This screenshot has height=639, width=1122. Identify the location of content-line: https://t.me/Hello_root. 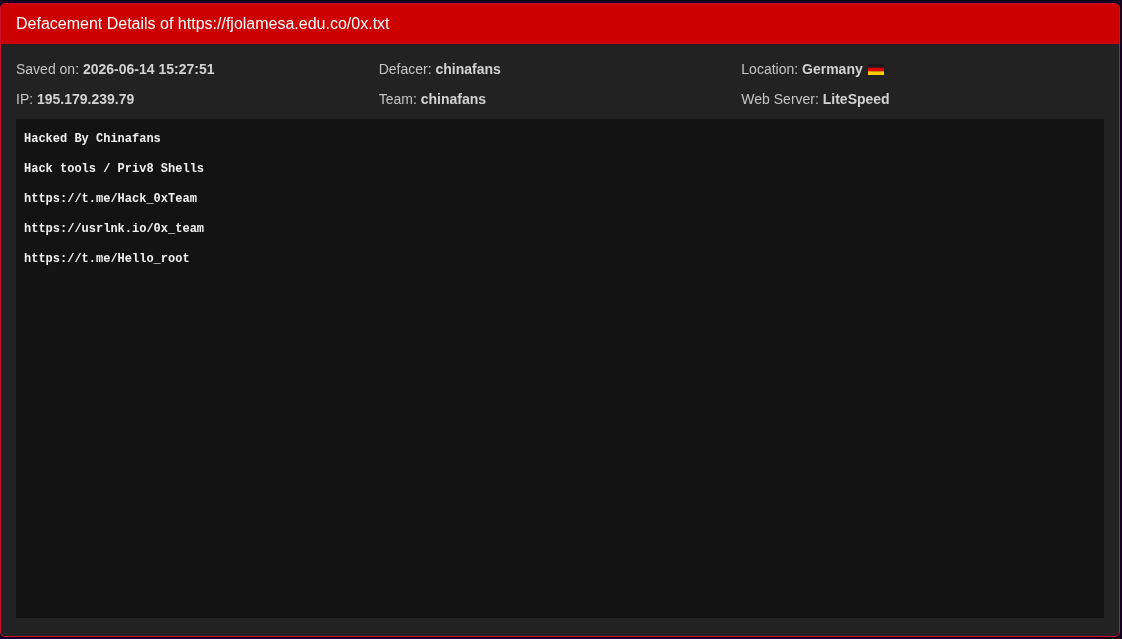
(107, 259).